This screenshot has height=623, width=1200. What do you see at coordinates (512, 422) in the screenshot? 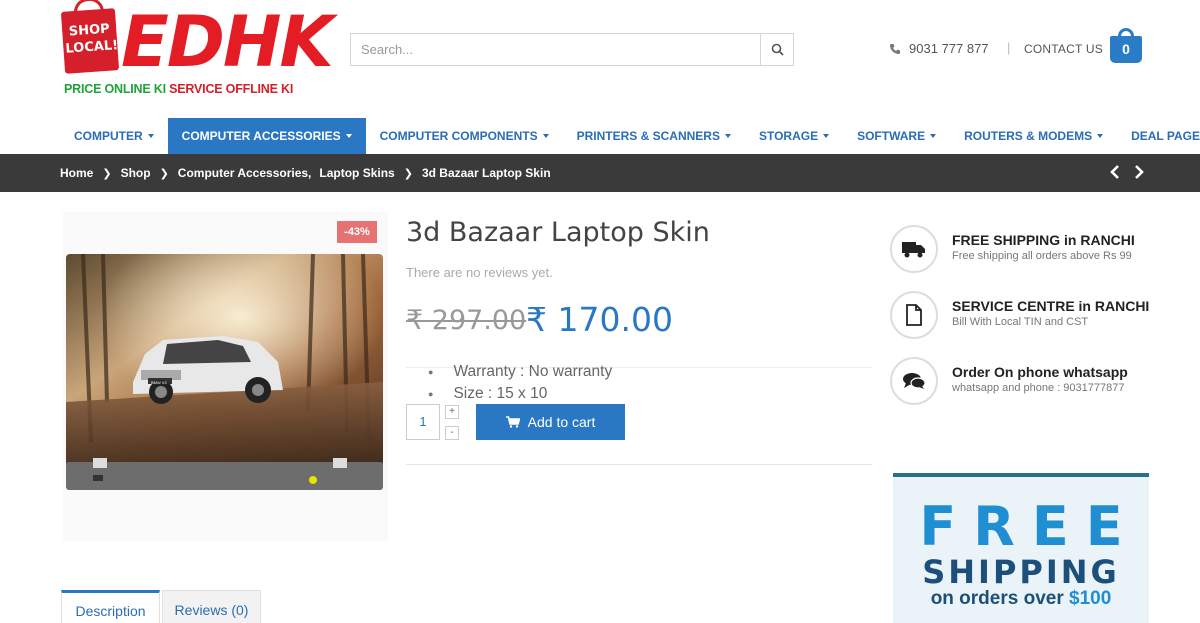
I see `cart-icon` at bounding box center [512, 422].